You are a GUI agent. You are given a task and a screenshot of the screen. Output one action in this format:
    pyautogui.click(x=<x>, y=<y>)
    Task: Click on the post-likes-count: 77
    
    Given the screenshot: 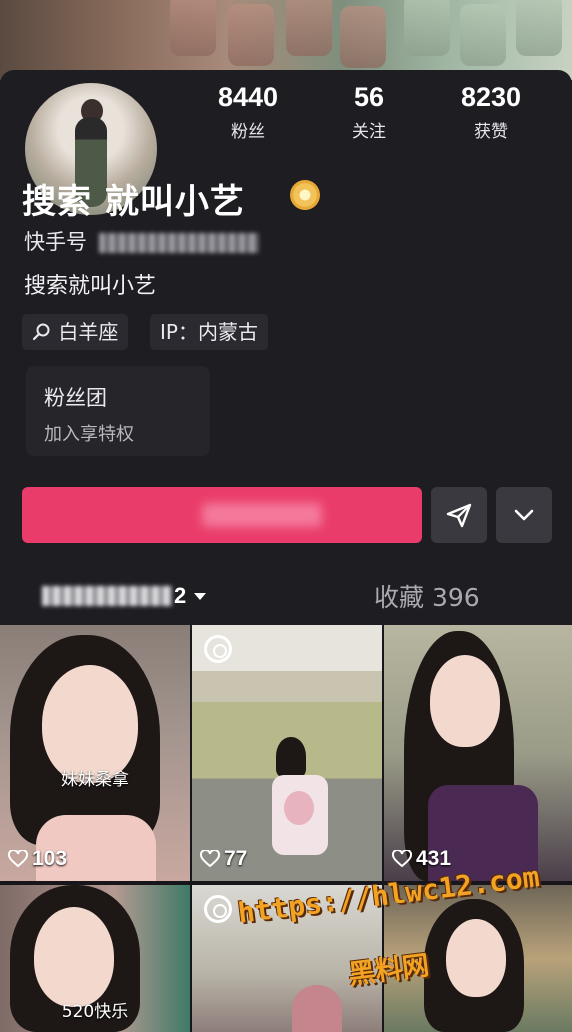 What is the action you would take?
    pyautogui.click(x=236, y=858)
    